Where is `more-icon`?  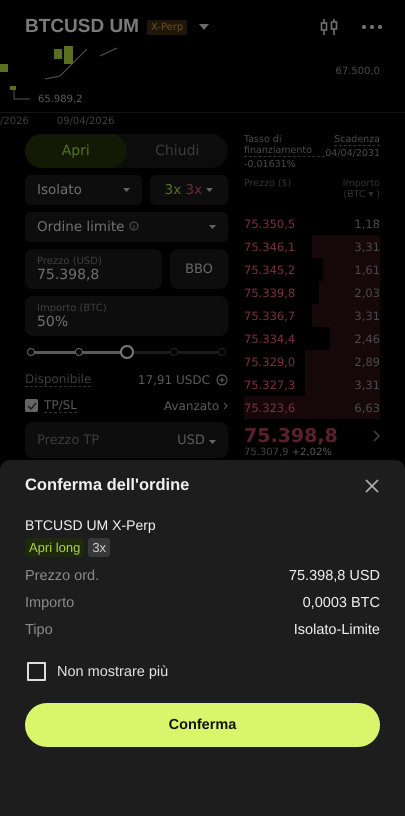
more-icon is located at coordinates (372, 27).